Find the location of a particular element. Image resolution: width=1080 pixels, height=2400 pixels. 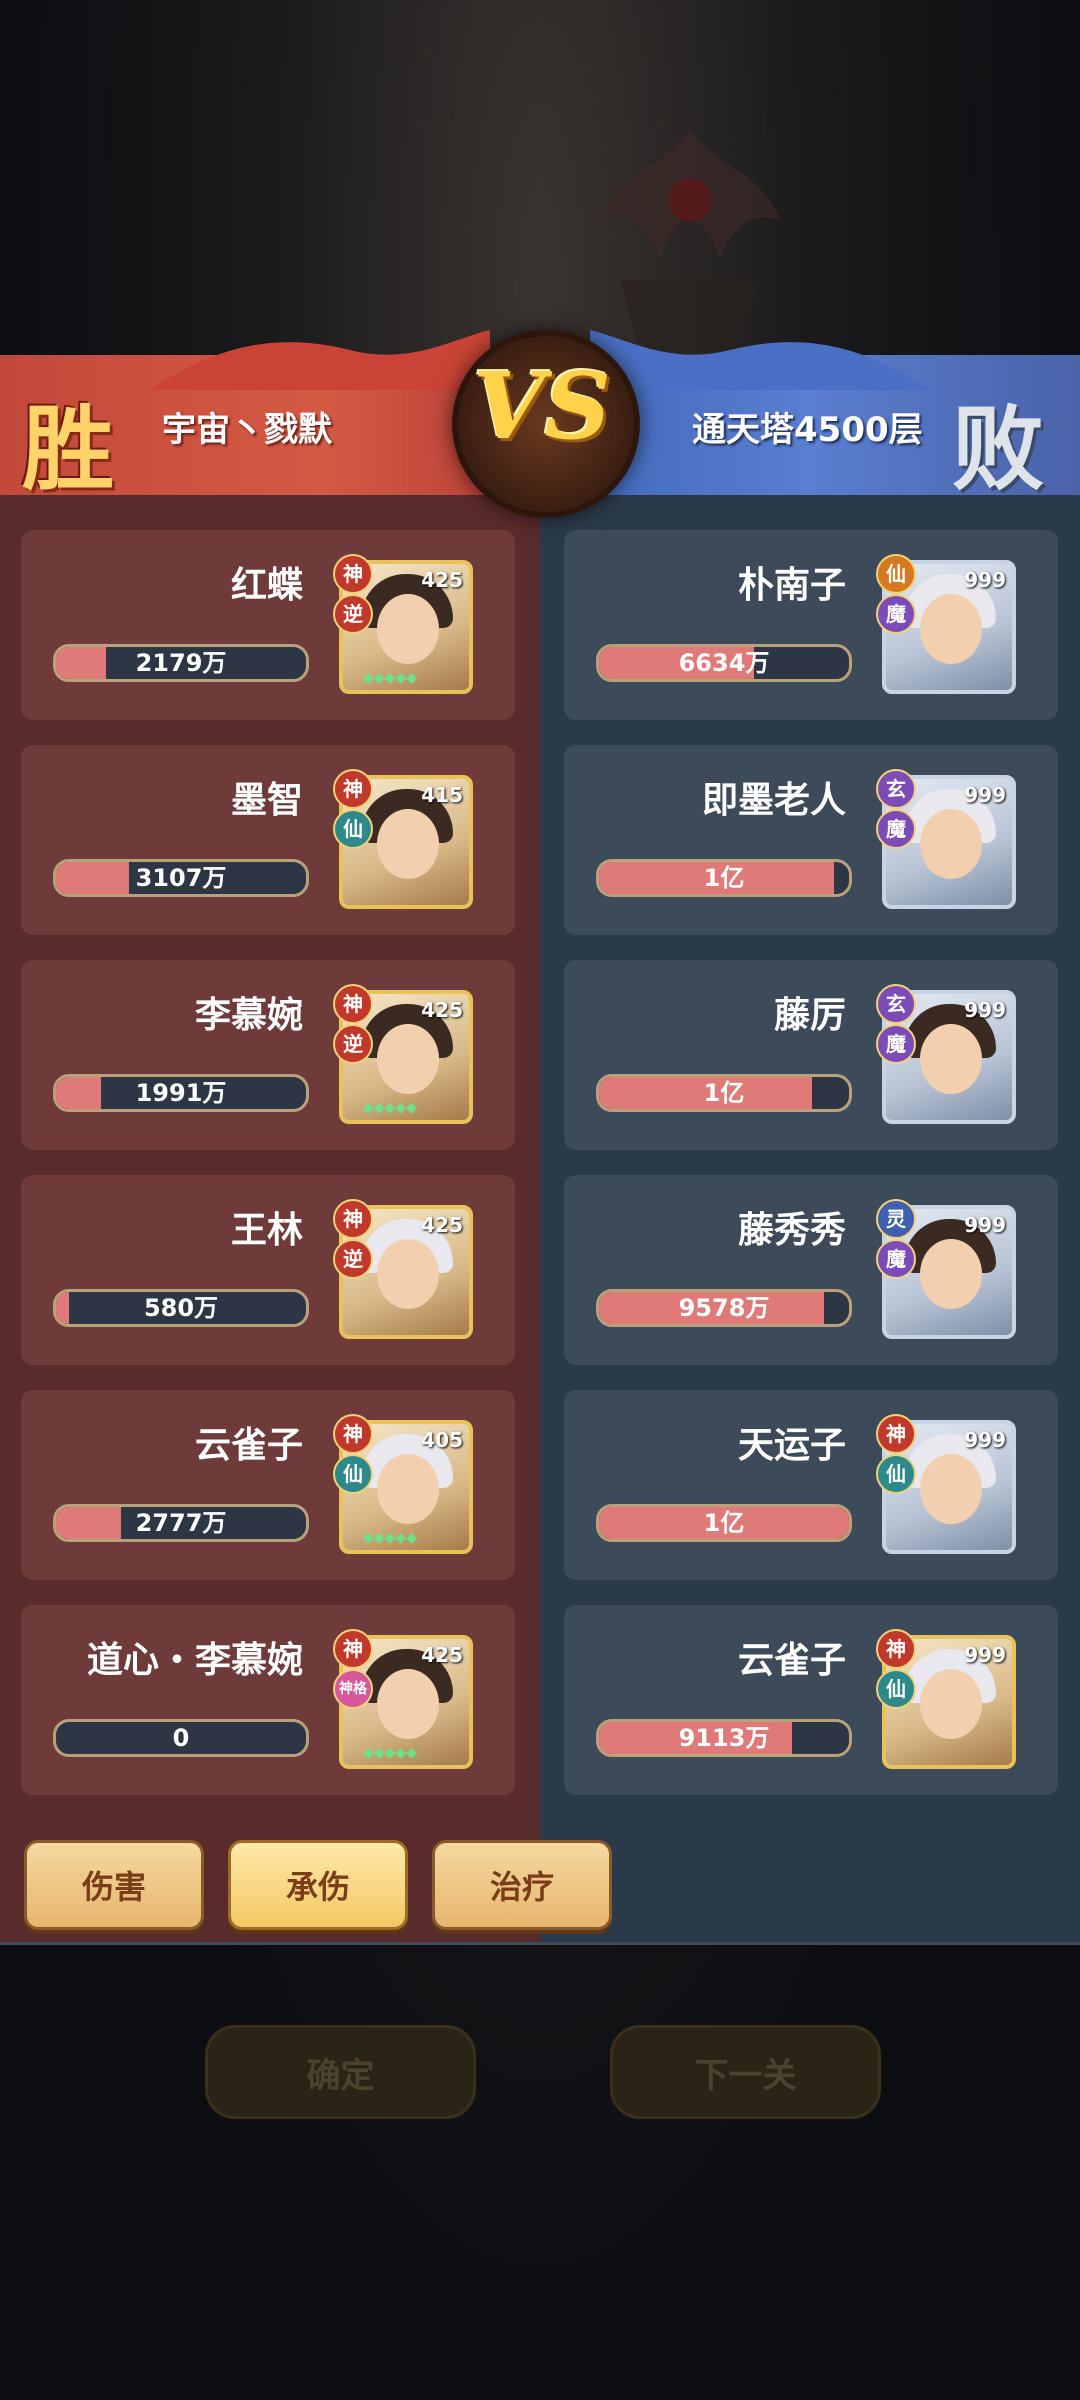

unit-name: 王林 is located at coordinates (266, 1230).